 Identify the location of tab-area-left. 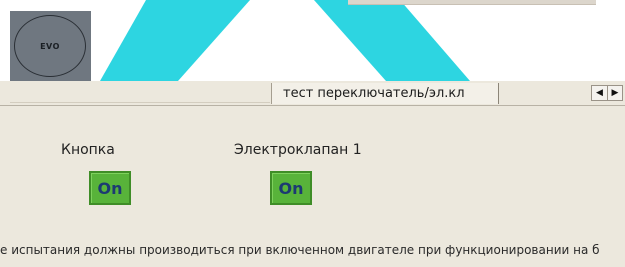
(140, 94).